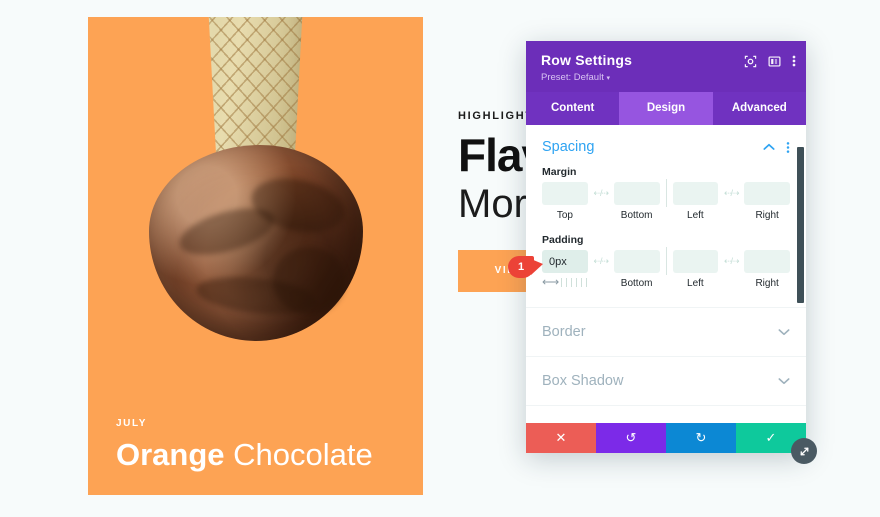  I want to click on check-icon: ✓, so click(771, 437).